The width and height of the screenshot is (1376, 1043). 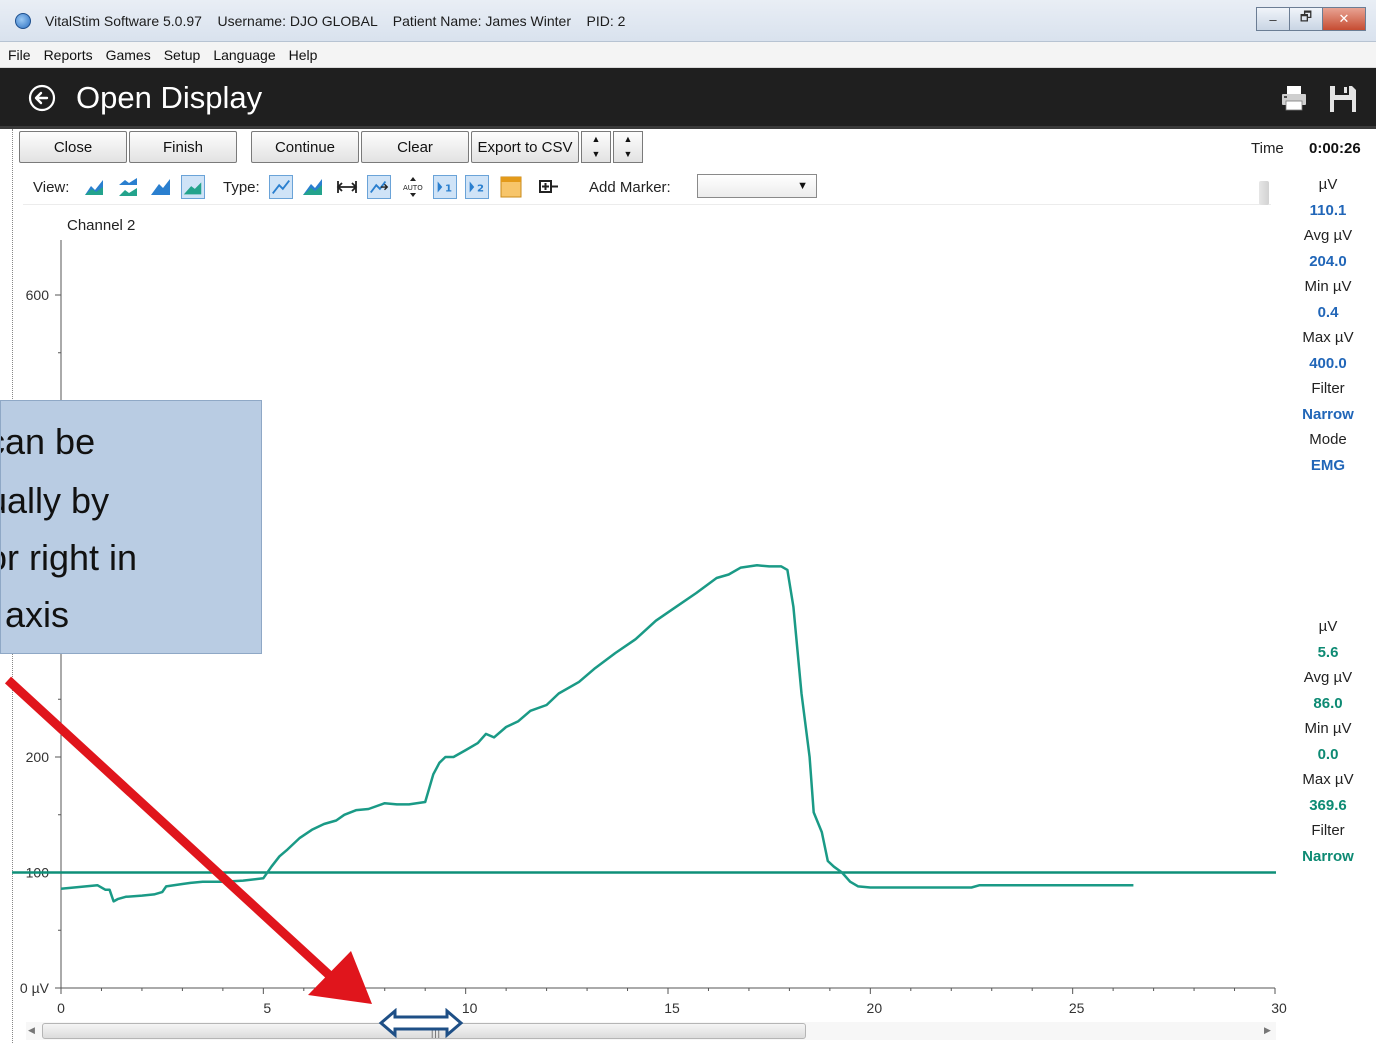 I want to click on double-arrow-icon, so click(x=421, y=1023).